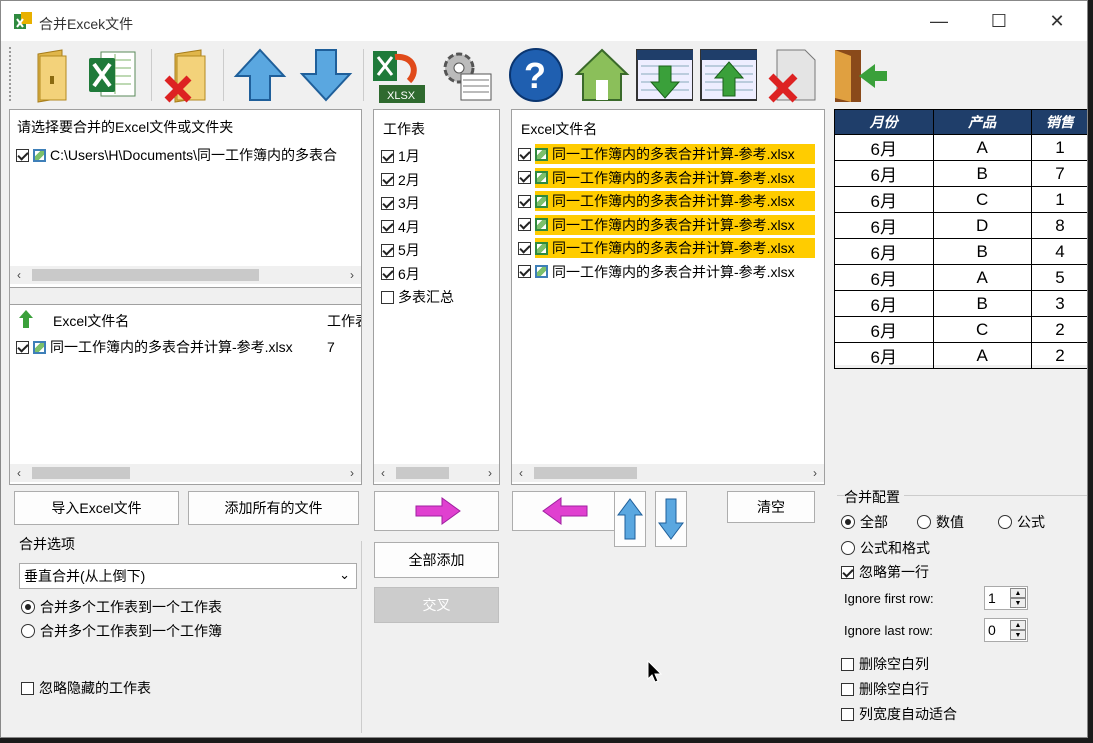  What do you see at coordinates (121, 607) in the screenshot?
I see `radio-merge-to-sheet: 合并多个工作表到一个工作表` at bounding box center [121, 607].